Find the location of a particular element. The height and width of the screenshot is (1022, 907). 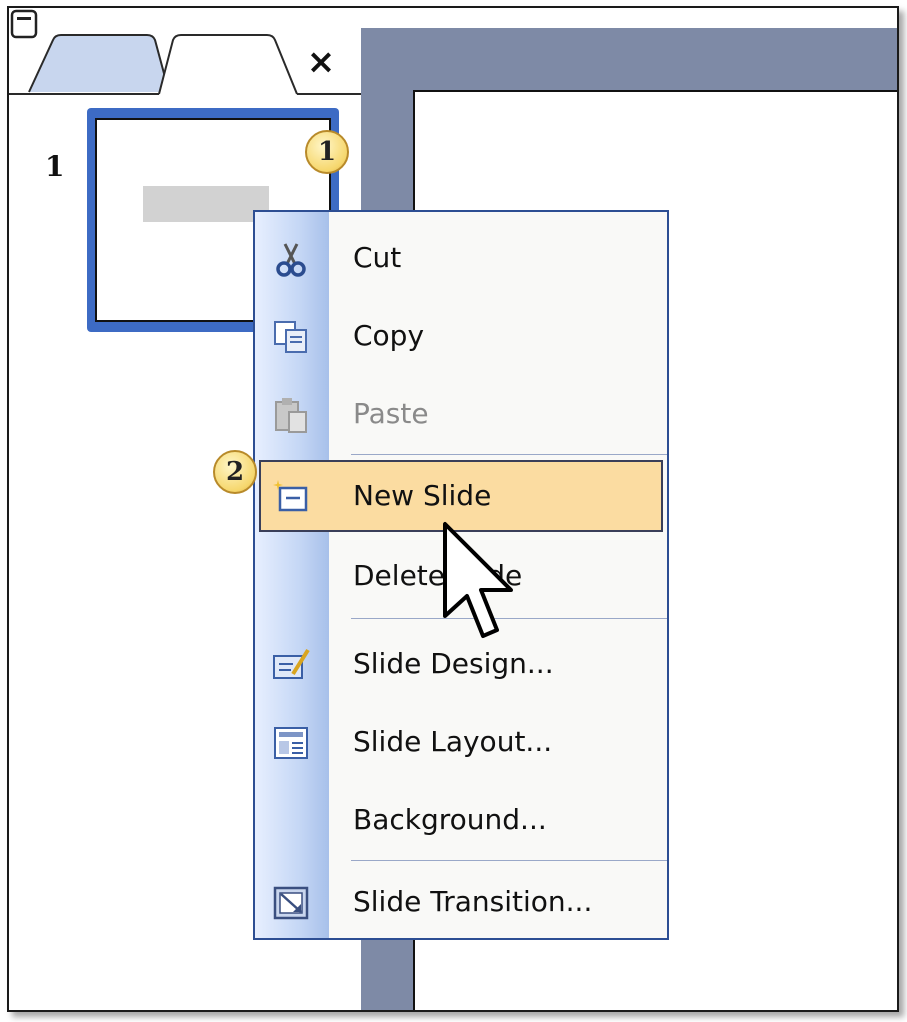

slide-thumbnail-icon is located at coordinates (24, 24).